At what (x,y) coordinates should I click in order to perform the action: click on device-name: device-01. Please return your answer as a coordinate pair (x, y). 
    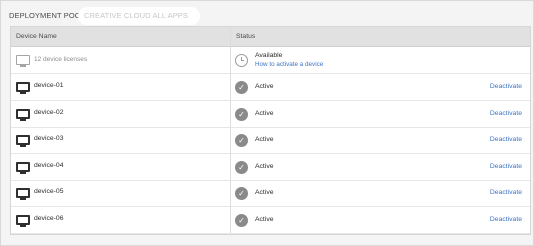
    Looking at the image, I should click on (49, 85).